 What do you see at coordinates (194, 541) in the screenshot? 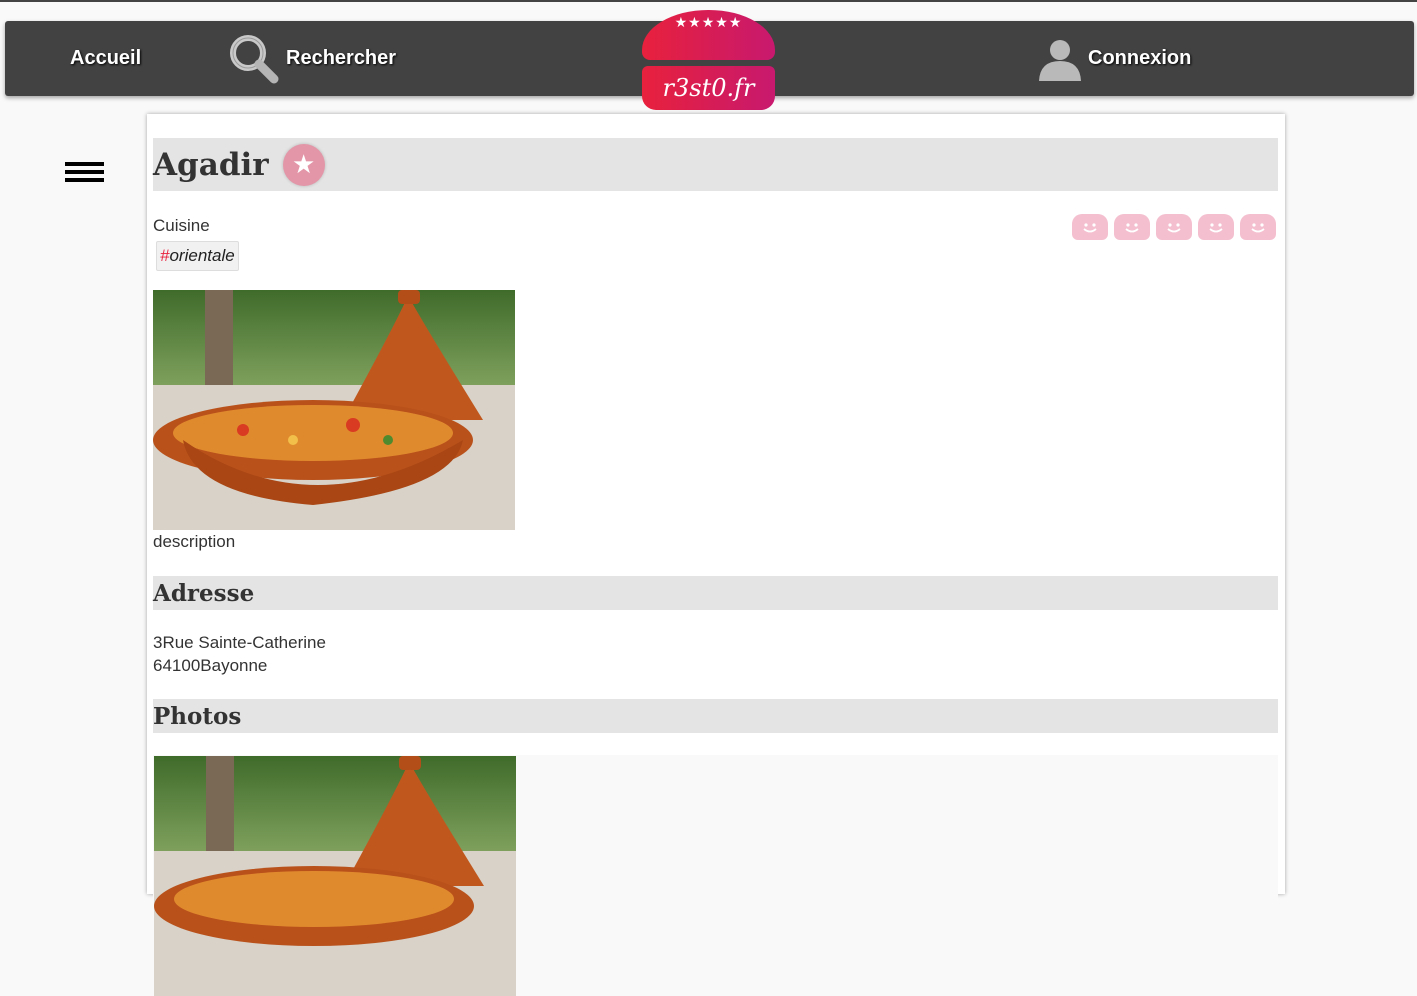
I see `restaurant-description: description` at bounding box center [194, 541].